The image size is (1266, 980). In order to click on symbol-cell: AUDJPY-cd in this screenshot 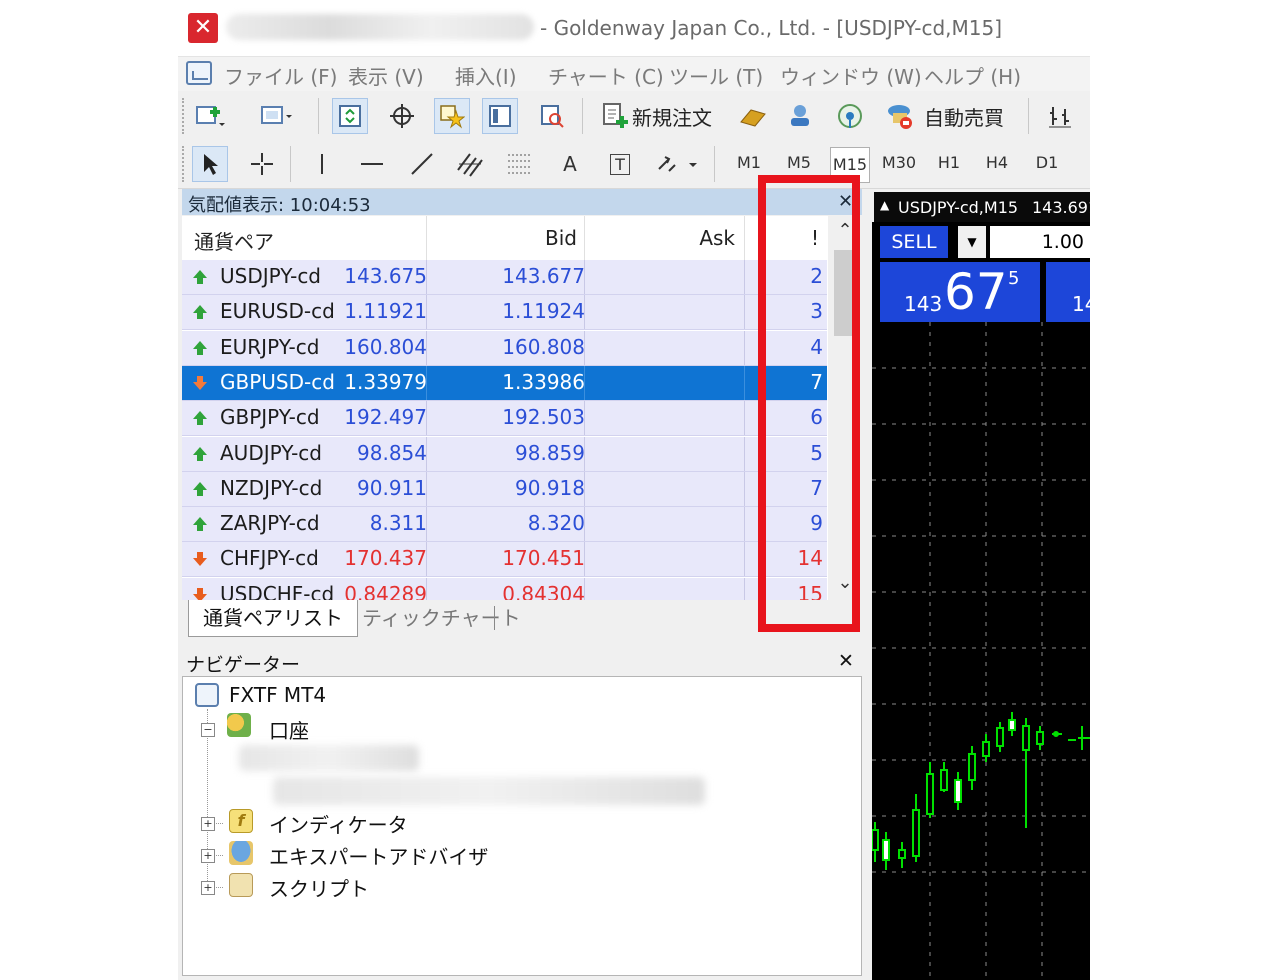, I will do `click(271, 452)`.